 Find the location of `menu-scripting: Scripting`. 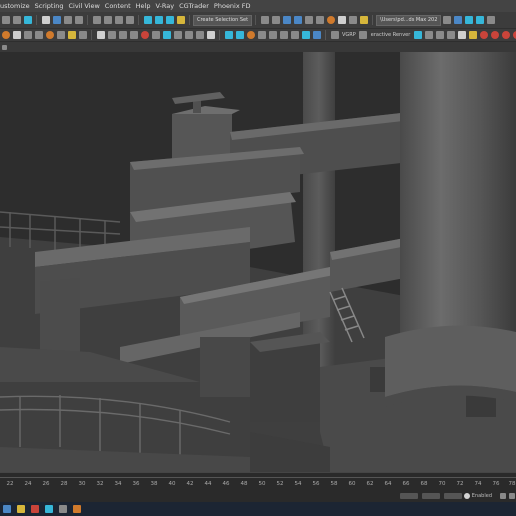

menu-scripting: Scripting is located at coordinates (52, 6).